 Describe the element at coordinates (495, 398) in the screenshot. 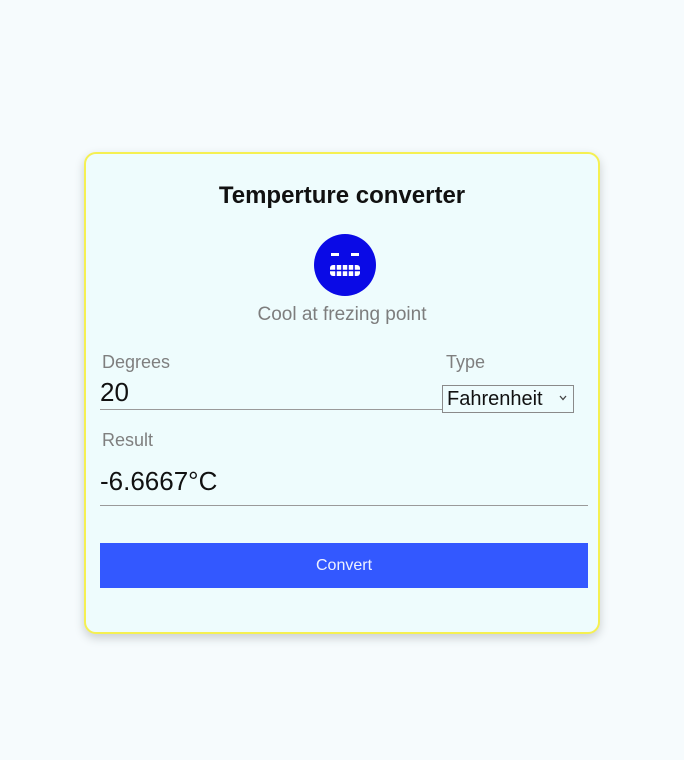

I see `type-selected-value: Fahrenheit` at that location.